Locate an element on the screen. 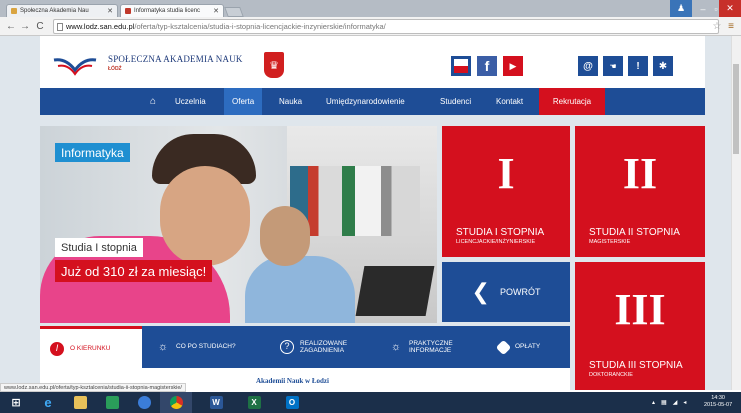 This screenshot has height=413, width=741. tile-subtitle: MAGISTERSKIE is located at coordinates (610, 242).